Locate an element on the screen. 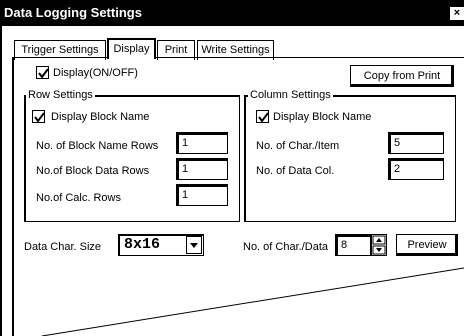  tab-display: Display is located at coordinates (131, 48).